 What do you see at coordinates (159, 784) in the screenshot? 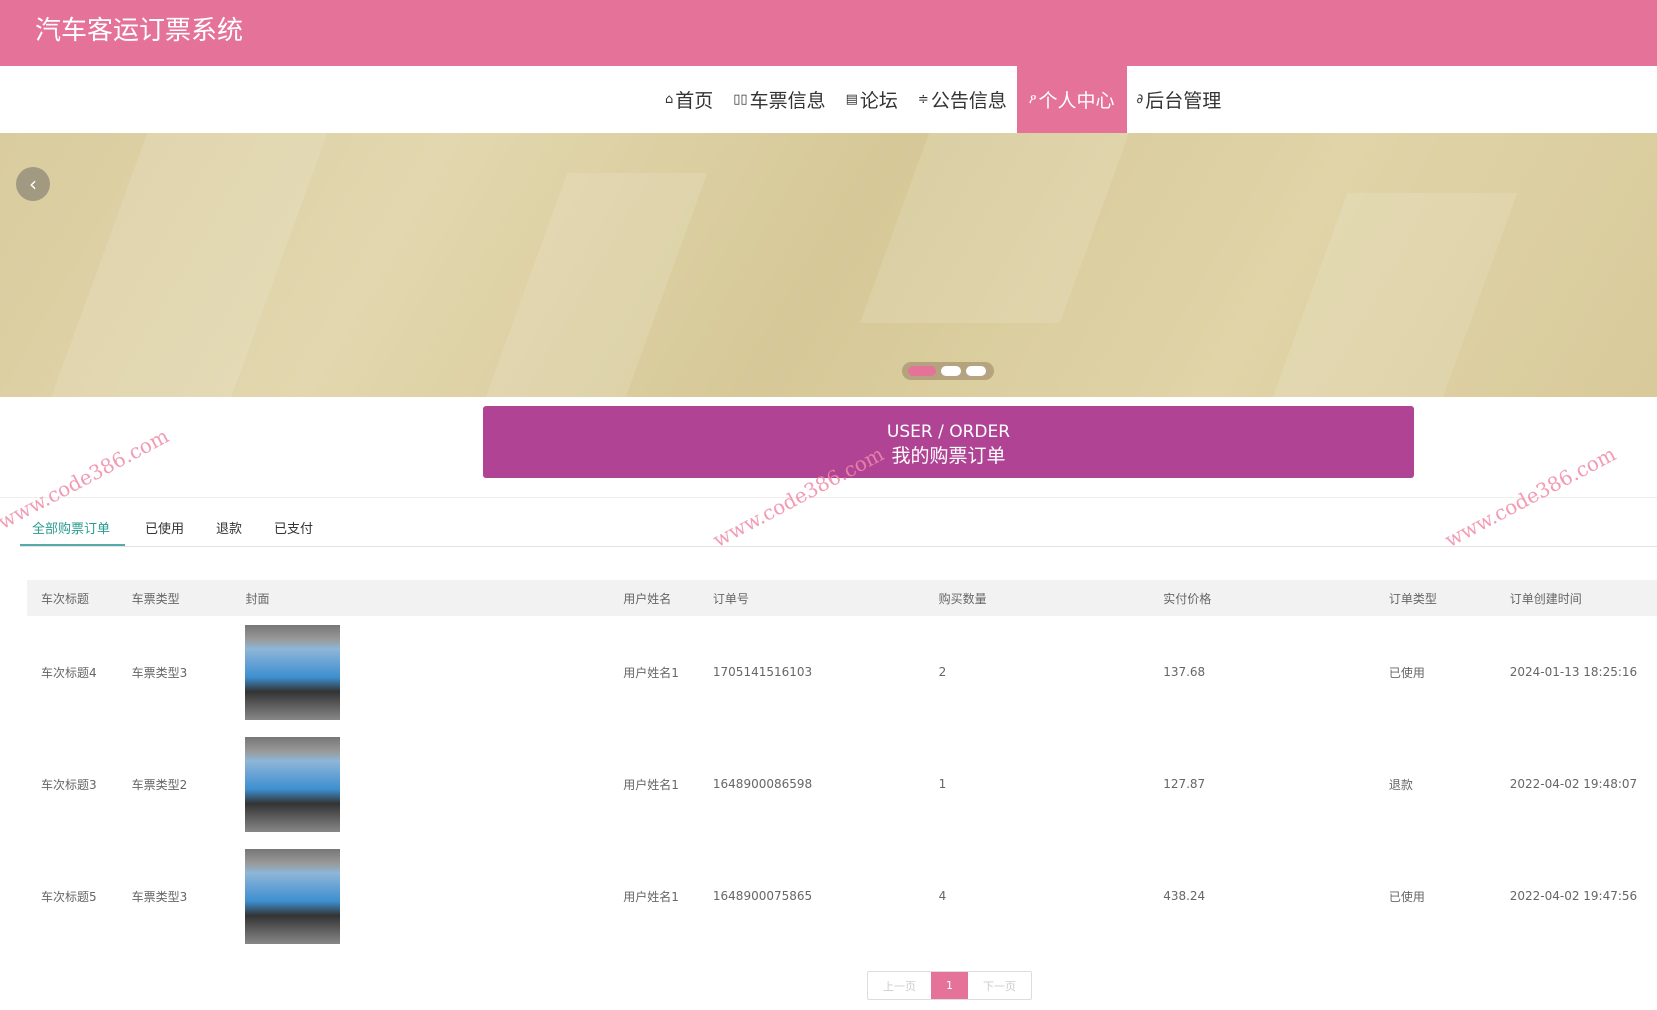
I see `table-cell: 车票类型2` at bounding box center [159, 784].